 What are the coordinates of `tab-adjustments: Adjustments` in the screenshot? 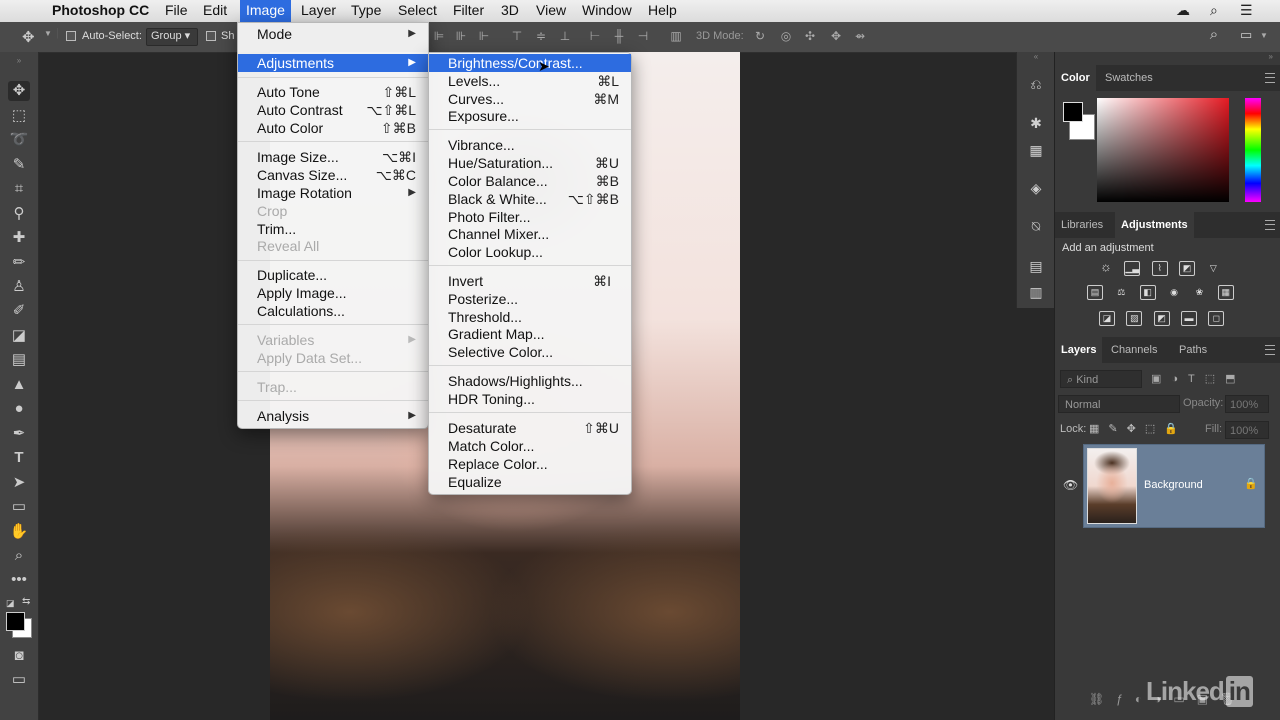 It's located at (1154, 225).